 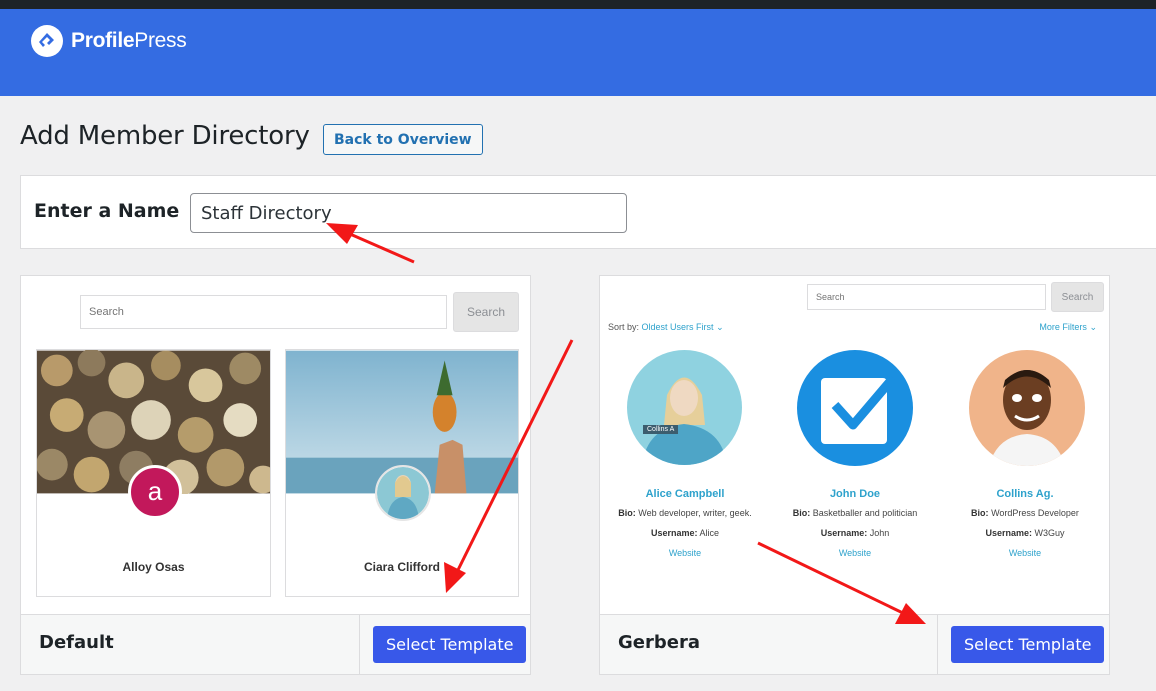 I want to click on template-card-footer: Default Select Template, so click(x=275, y=644).